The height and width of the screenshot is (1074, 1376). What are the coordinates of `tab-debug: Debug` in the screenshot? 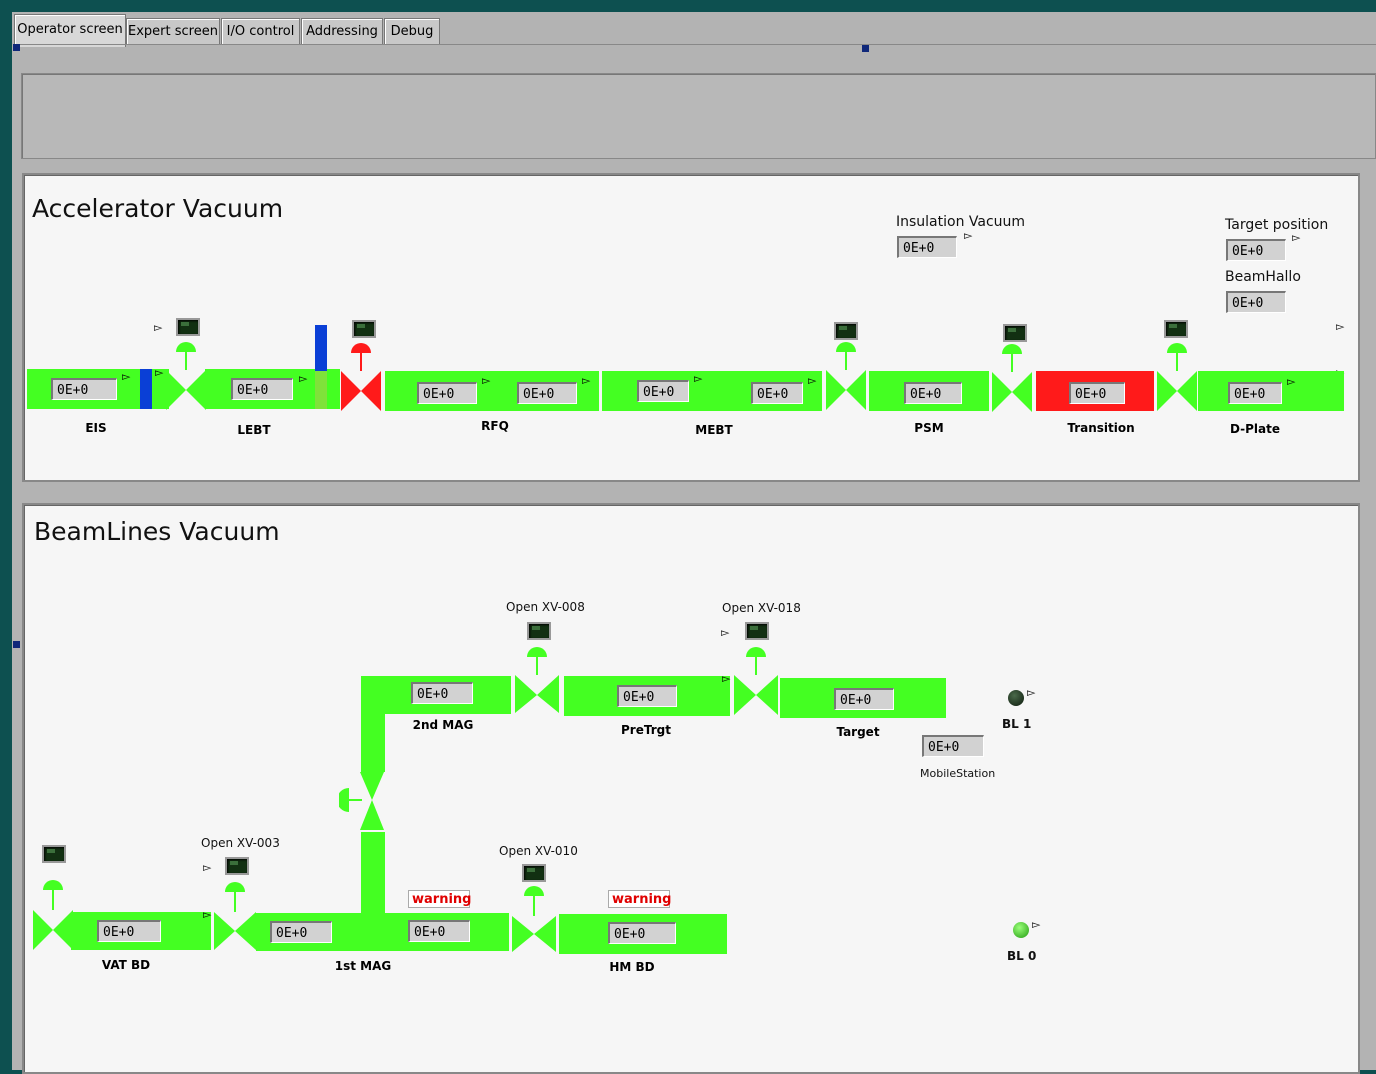 It's located at (412, 31).